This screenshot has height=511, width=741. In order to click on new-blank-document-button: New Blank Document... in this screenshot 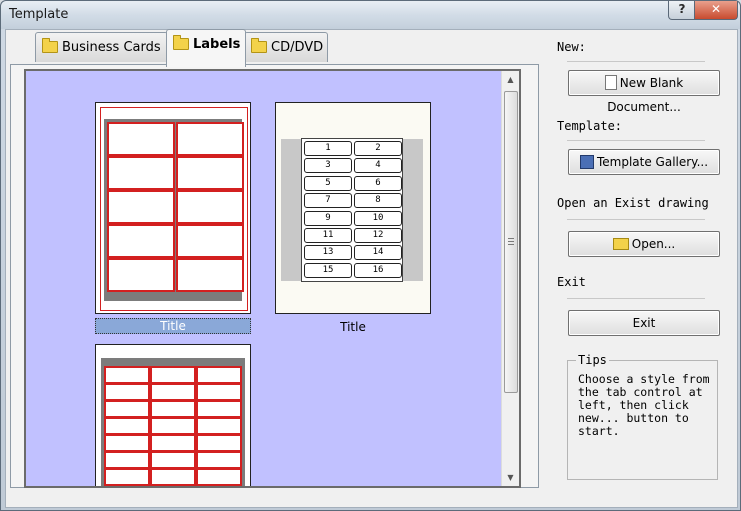, I will do `click(644, 92)`.